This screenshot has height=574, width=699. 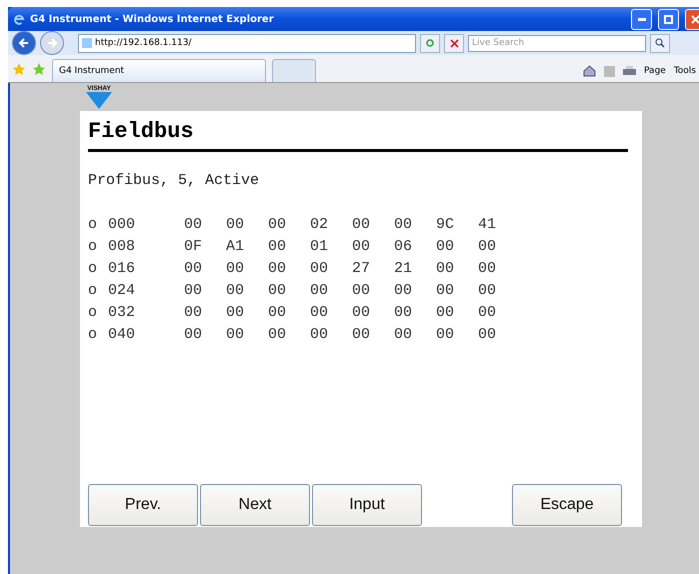 What do you see at coordinates (19, 19) in the screenshot?
I see `browser-logo-icon` at bounding box center [19, 19].